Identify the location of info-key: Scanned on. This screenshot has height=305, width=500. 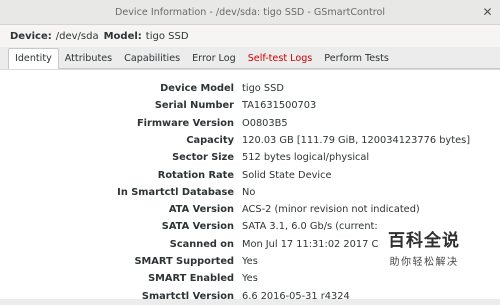
(201, 244).